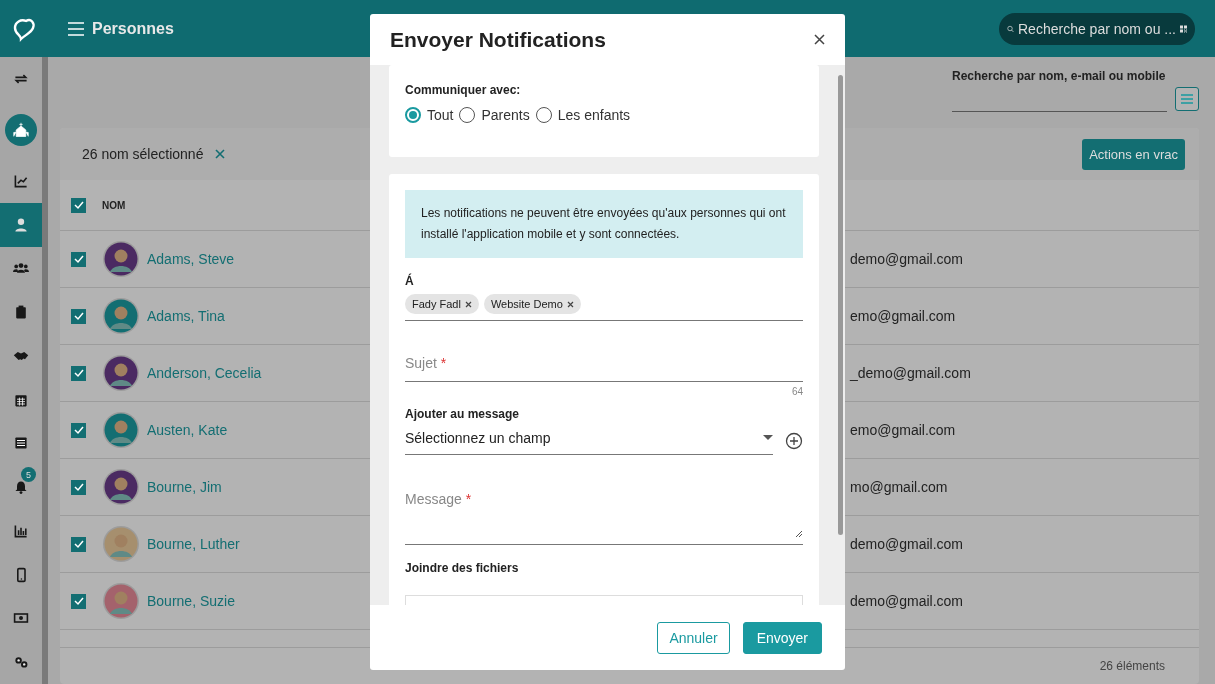 This screenshot has width=1215, height=684. I want to click on person-icon, so click(21, 224).